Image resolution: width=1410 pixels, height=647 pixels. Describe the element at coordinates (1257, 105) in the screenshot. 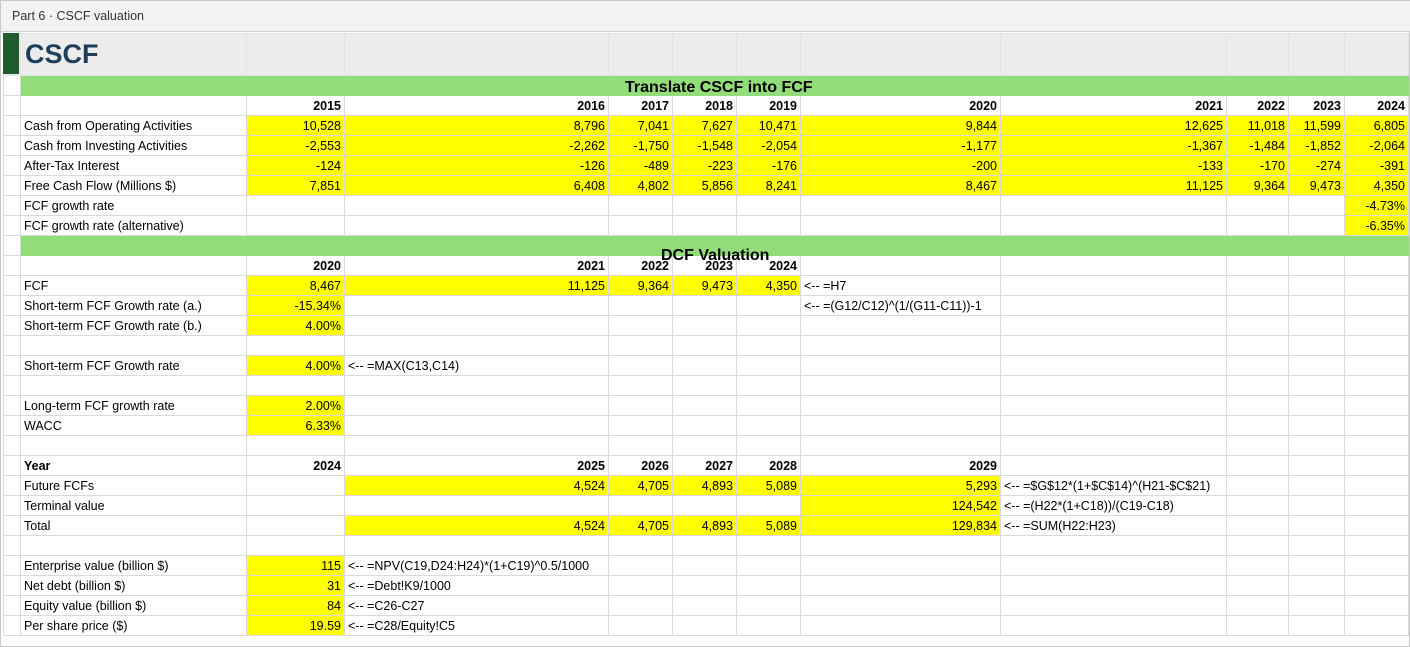

I see `year-header: 2022` at that location.